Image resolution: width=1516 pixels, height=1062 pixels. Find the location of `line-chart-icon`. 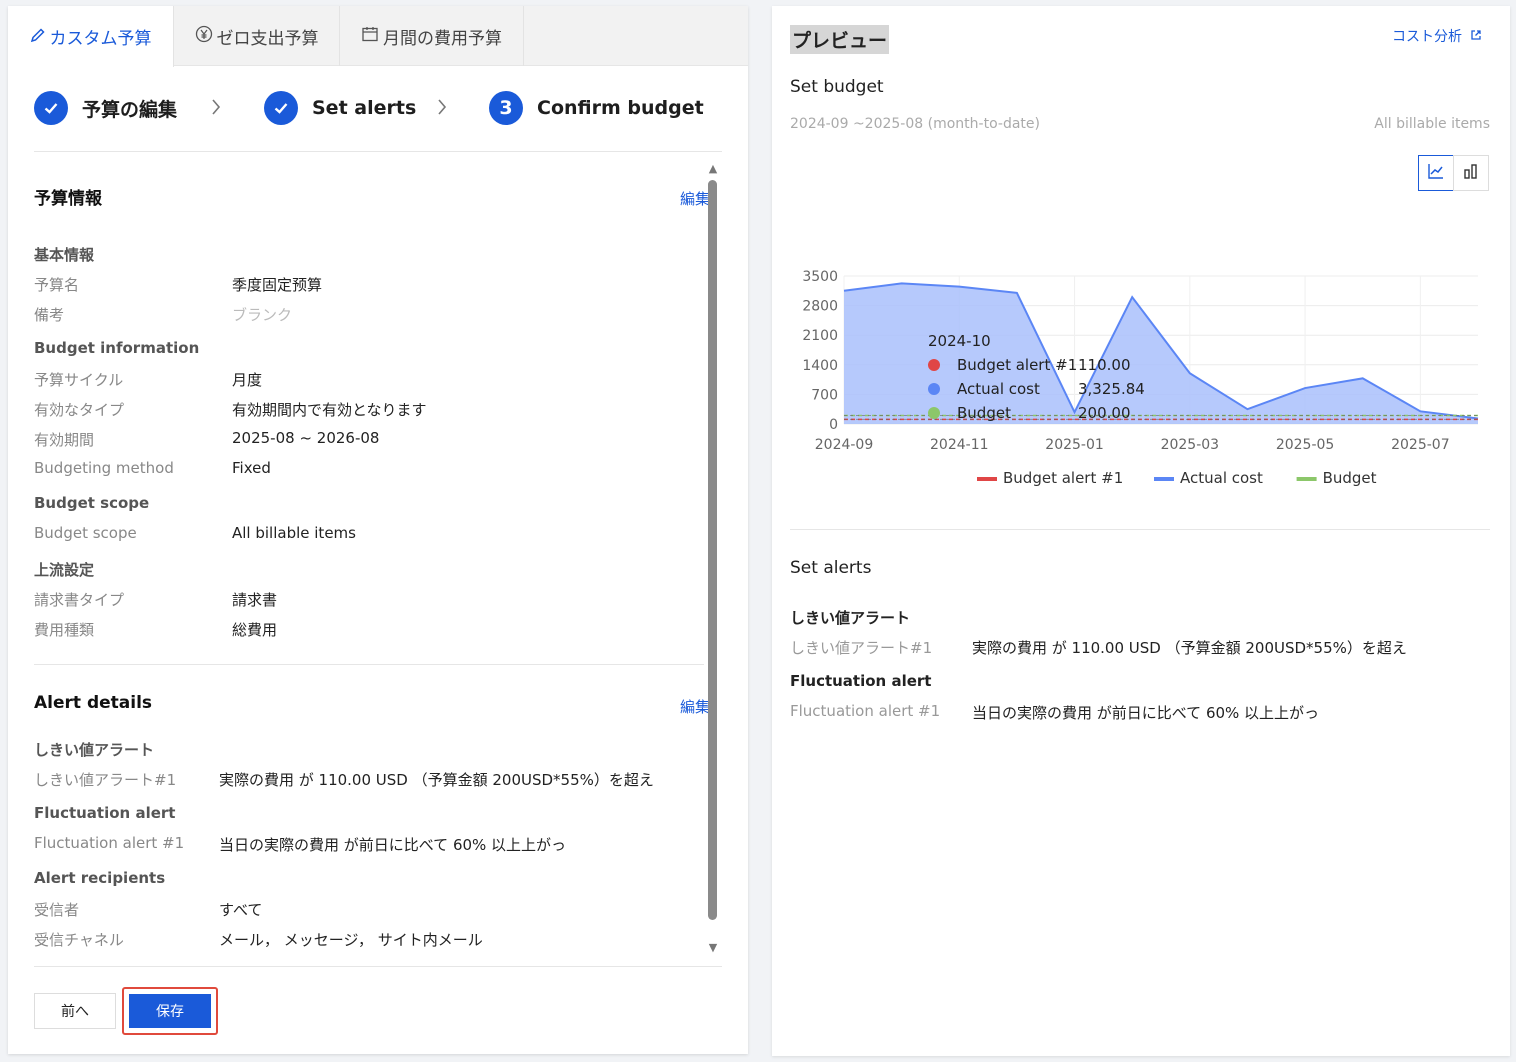

line-chart-icon is located at coordinates (1436, 173).